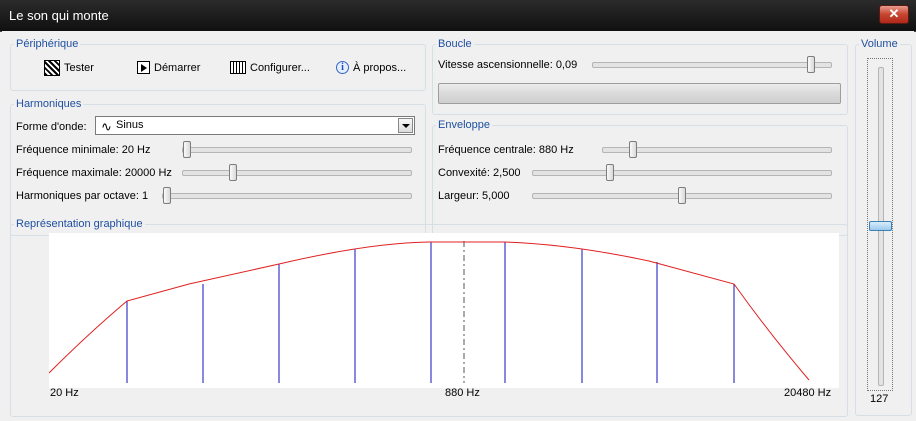 Image resolution: width=916 pixels, height=421 pixels. Describe the element at coordinates (233, 172) in the screenshot. I see `freq-max-thumb` at that location.